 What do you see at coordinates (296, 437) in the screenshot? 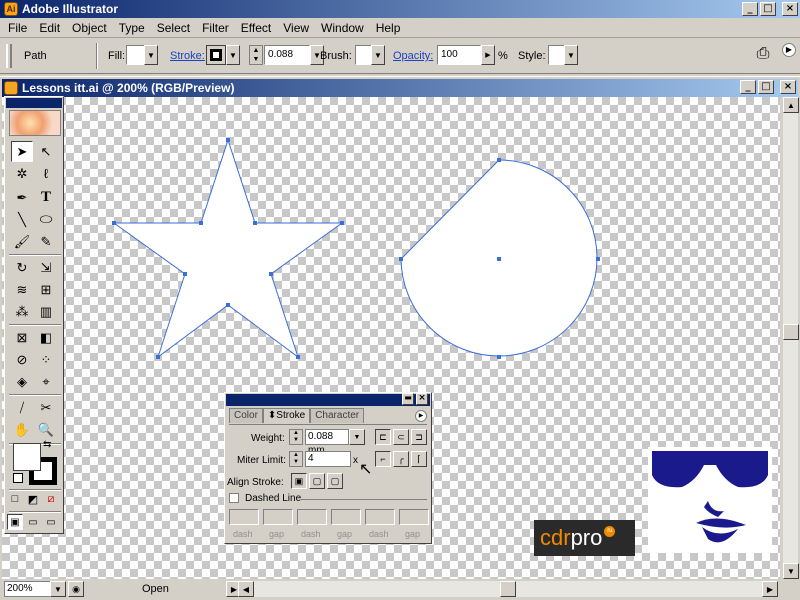
I see `weight-spinner-icon: ▲ ▼` at bounding box center [296, 437].